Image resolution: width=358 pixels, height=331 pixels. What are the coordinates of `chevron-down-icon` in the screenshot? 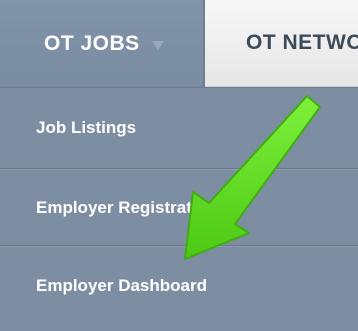 It's located at (157, 45).